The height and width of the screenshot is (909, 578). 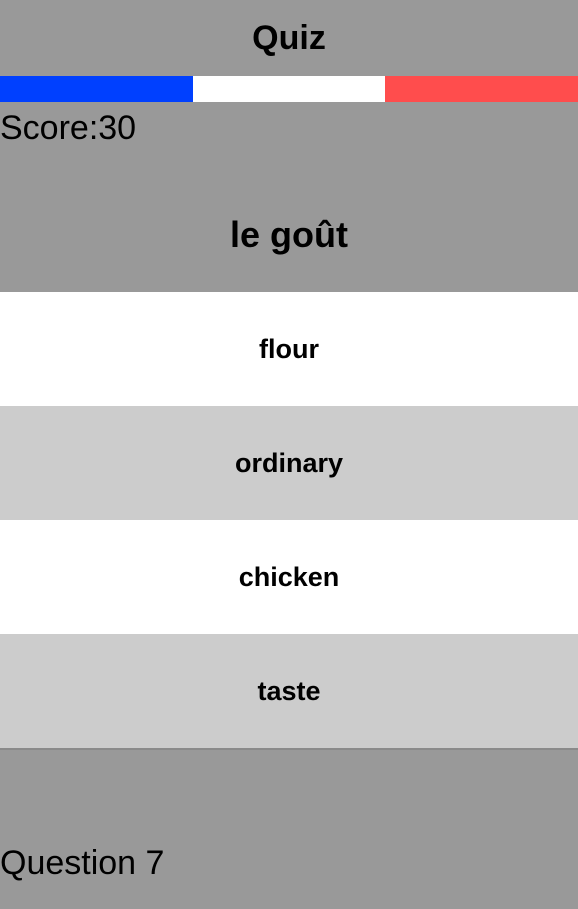 I want to click on page-title: Quiz, so click(x=289, y=37).